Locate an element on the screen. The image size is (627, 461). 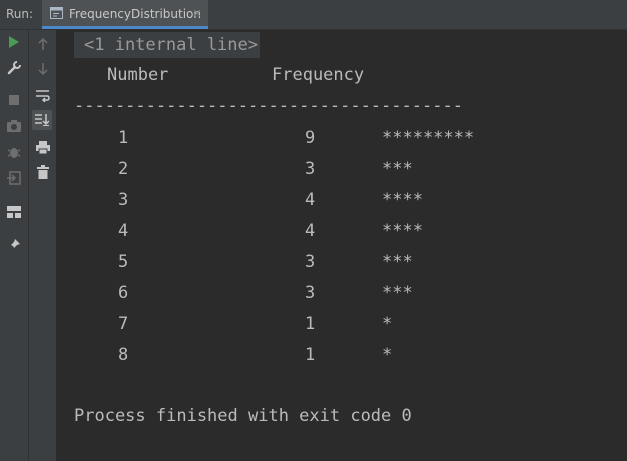
console-icon is located at coordinates (56, 13).